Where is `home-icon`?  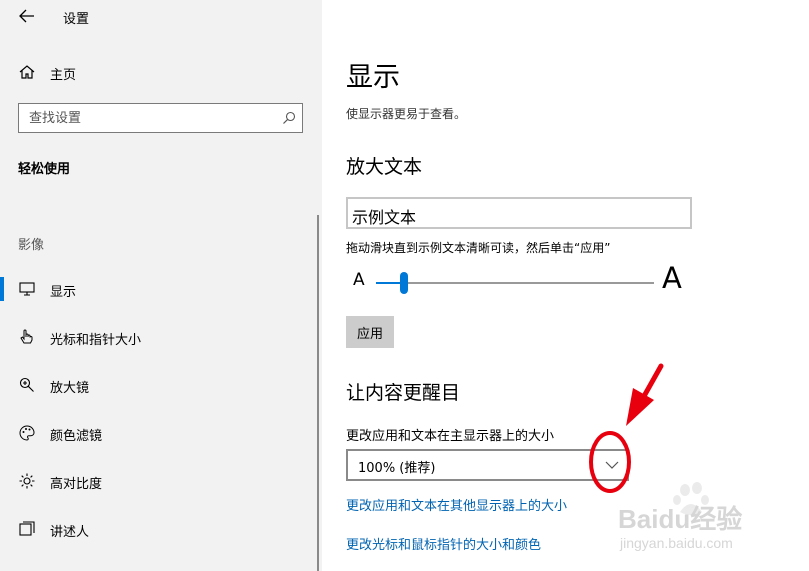 home-icon is located at coordinates (27, 72).